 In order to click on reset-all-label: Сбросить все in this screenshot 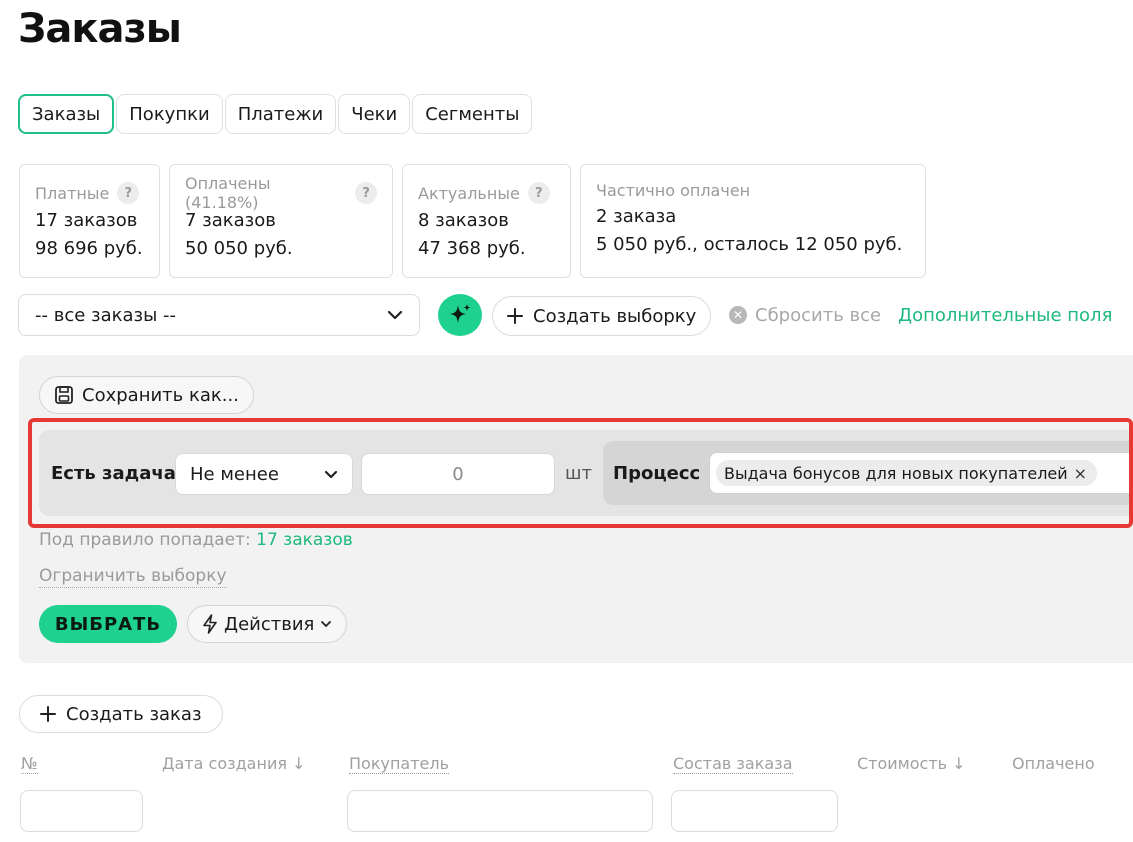, I will do `click(818, 315)`.